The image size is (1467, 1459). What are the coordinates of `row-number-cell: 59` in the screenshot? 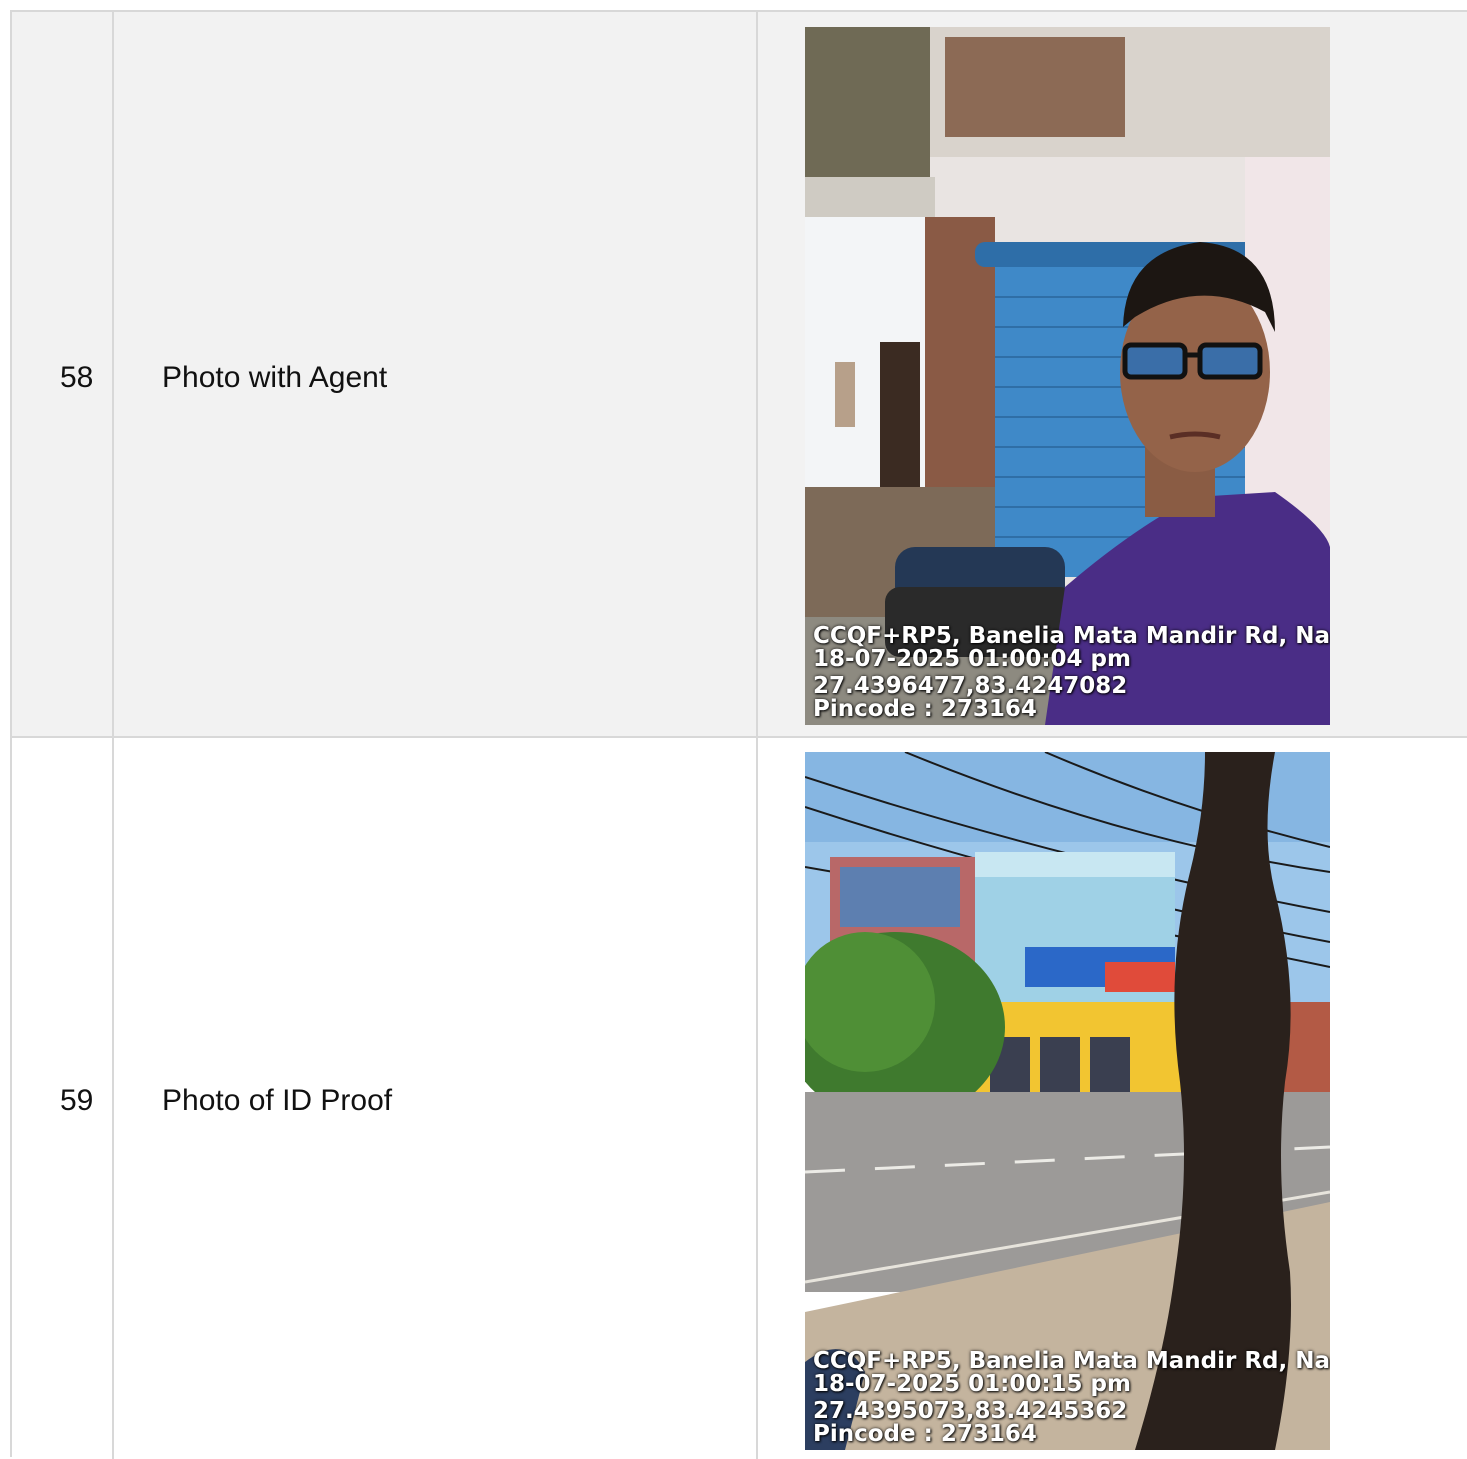 It's located at (63, 1098).